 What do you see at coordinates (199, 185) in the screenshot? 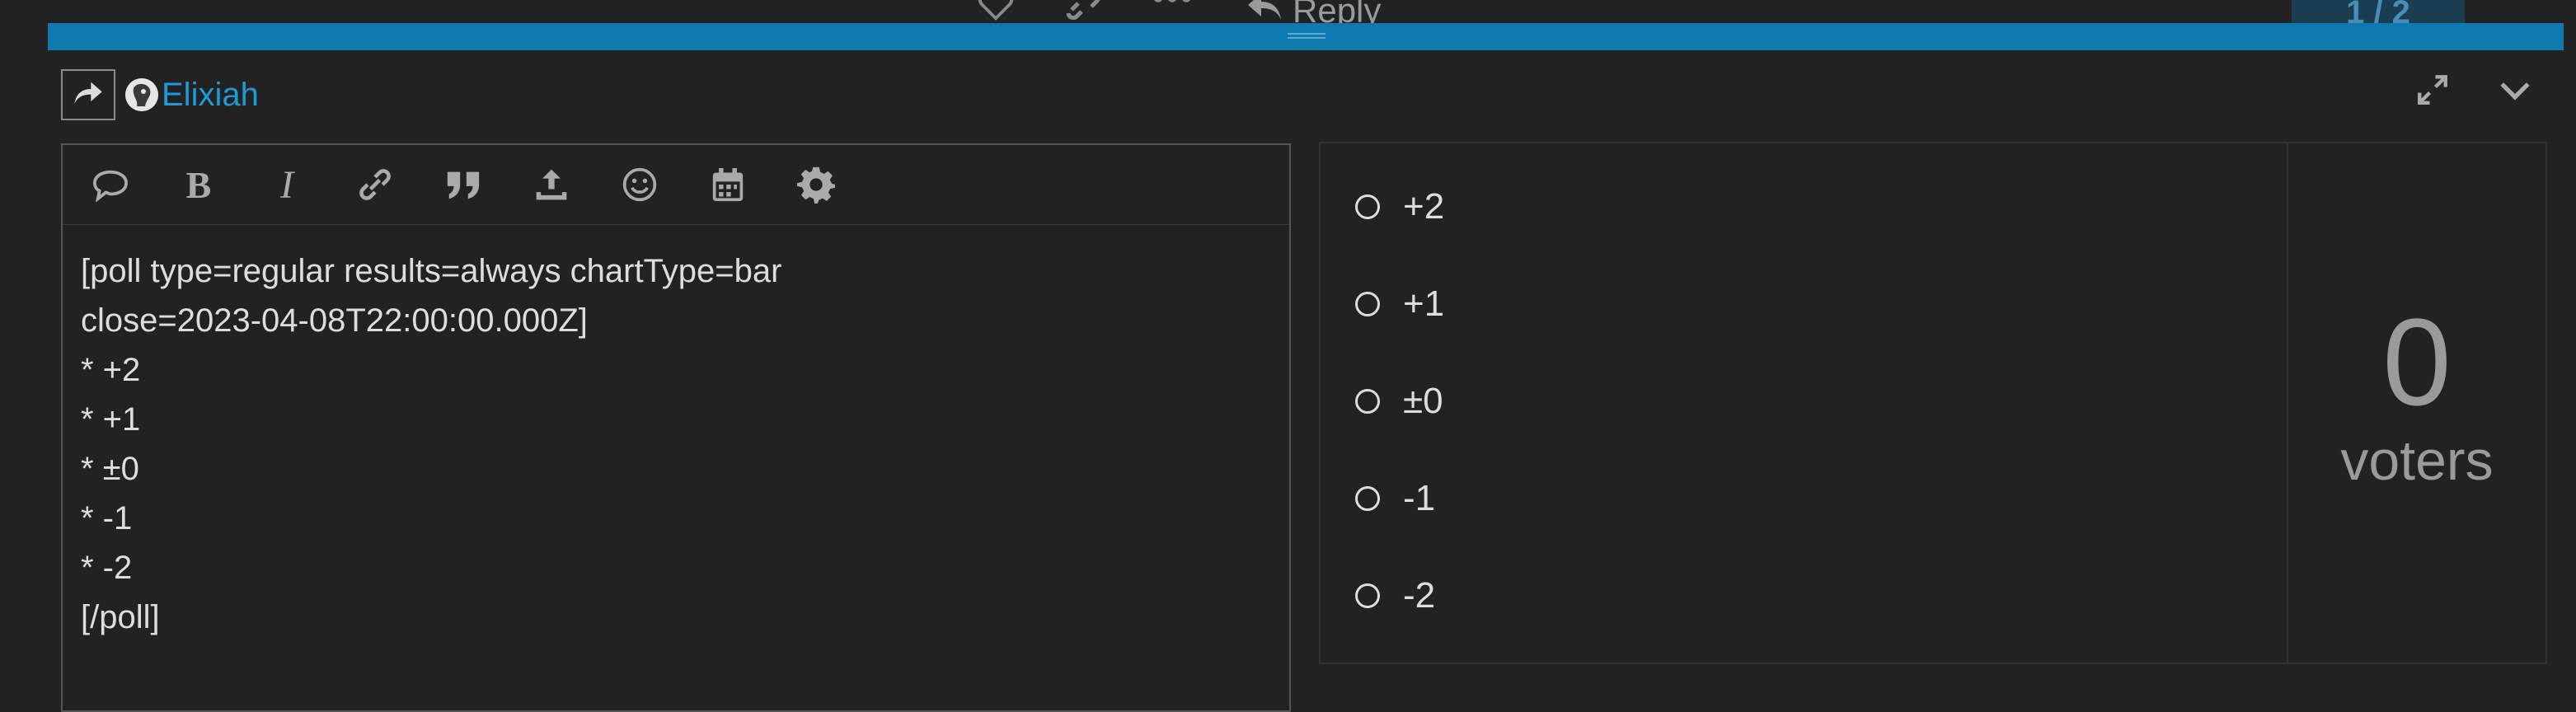
I see `bold-icon: B` at bounding box center [199, 185].